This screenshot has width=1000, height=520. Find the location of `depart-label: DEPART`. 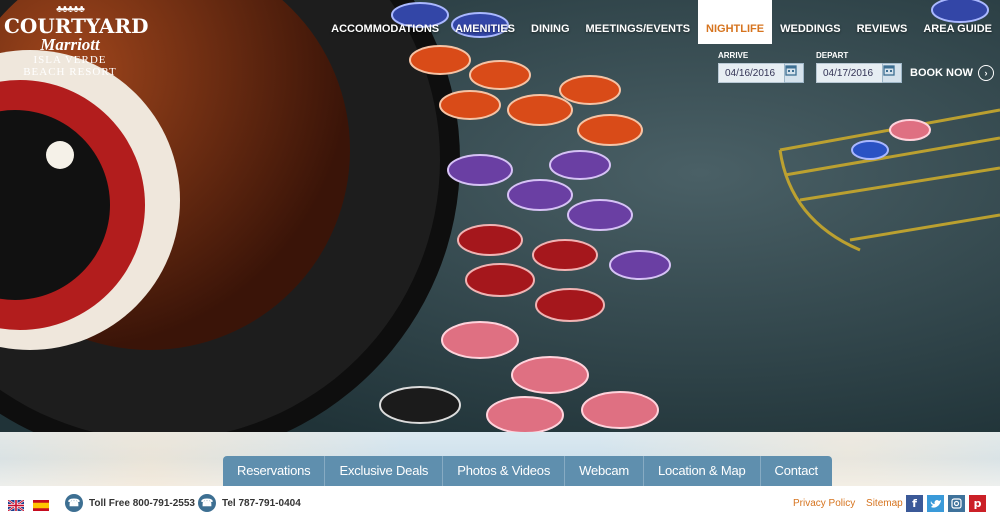

depart-label: DEPART is located at coordinates (832, 55).